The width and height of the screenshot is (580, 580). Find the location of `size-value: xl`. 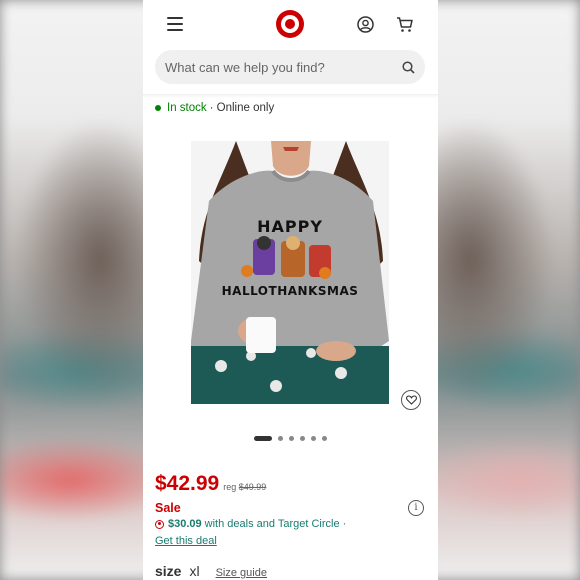

size-value: xl is located at coordinates (194, 571).